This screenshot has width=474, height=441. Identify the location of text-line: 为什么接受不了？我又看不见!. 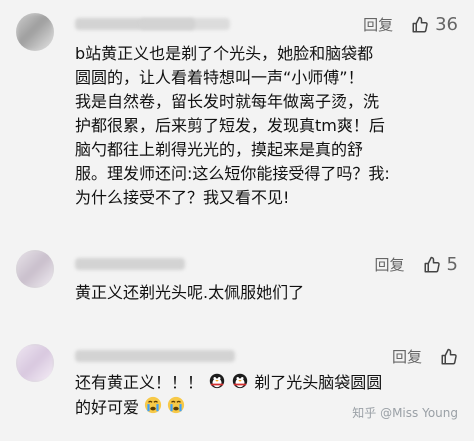
(182, 197).